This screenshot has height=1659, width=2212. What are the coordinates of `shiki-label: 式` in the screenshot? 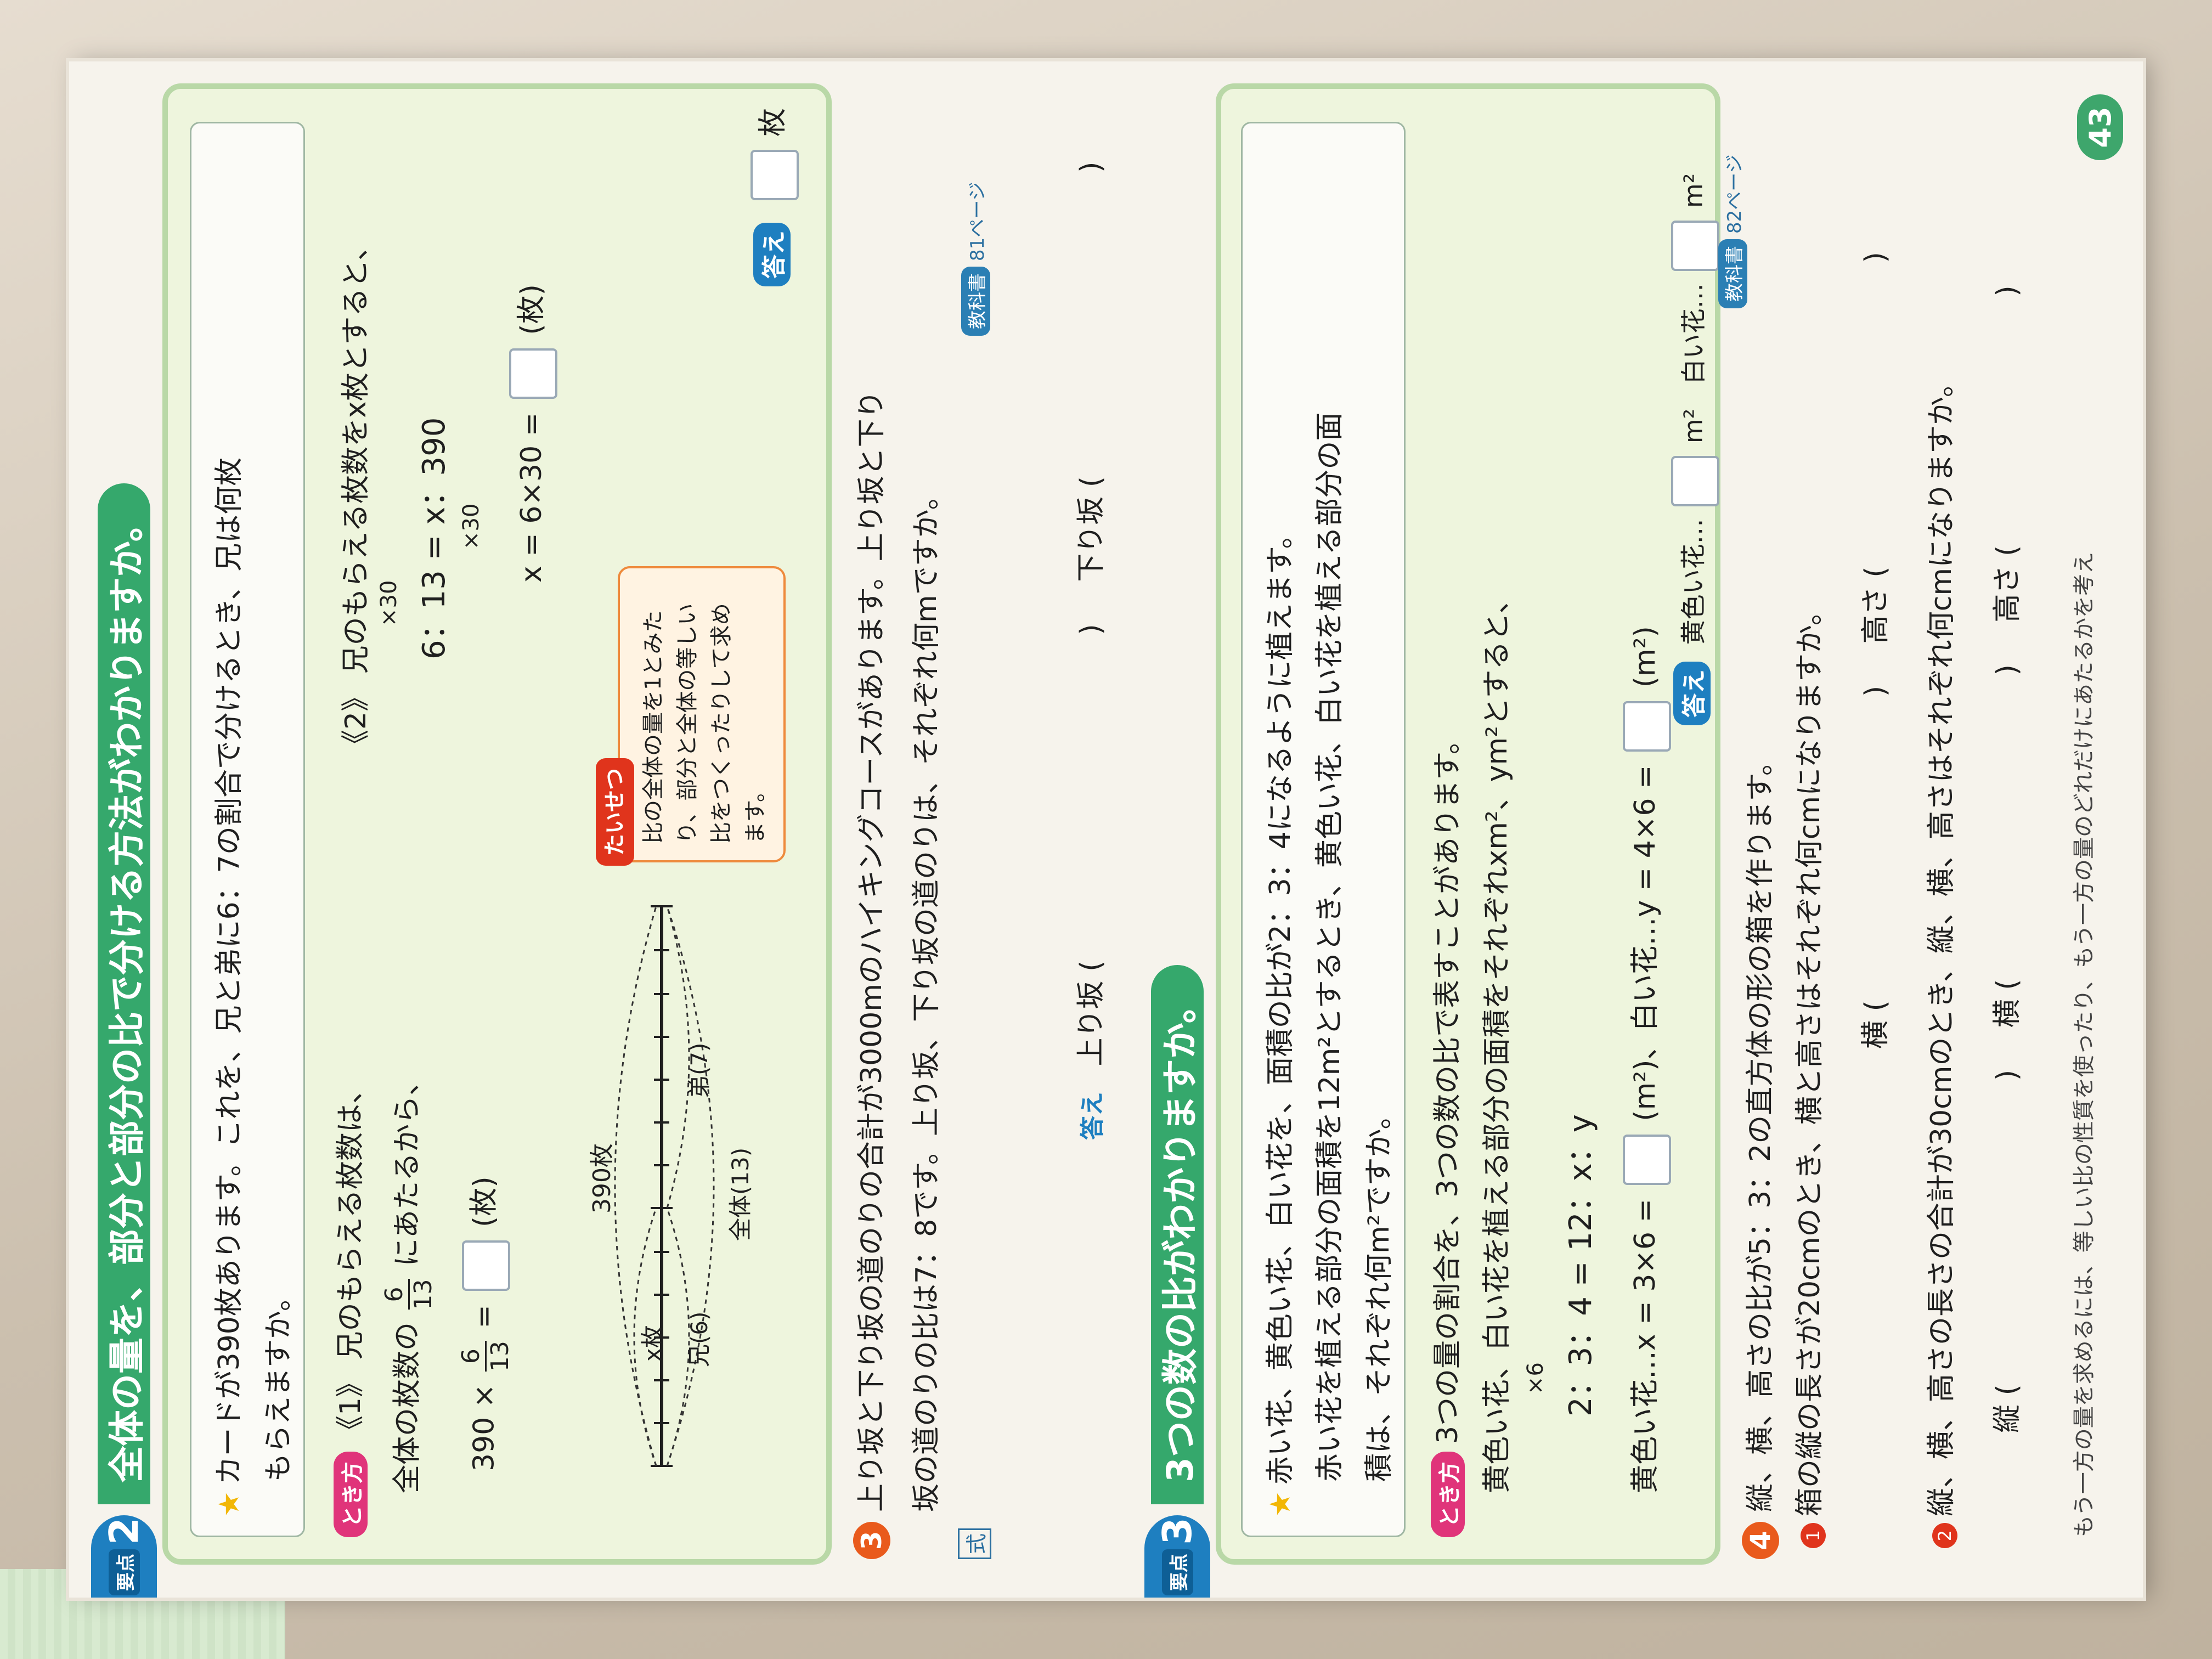 It's located at (974, 1544).